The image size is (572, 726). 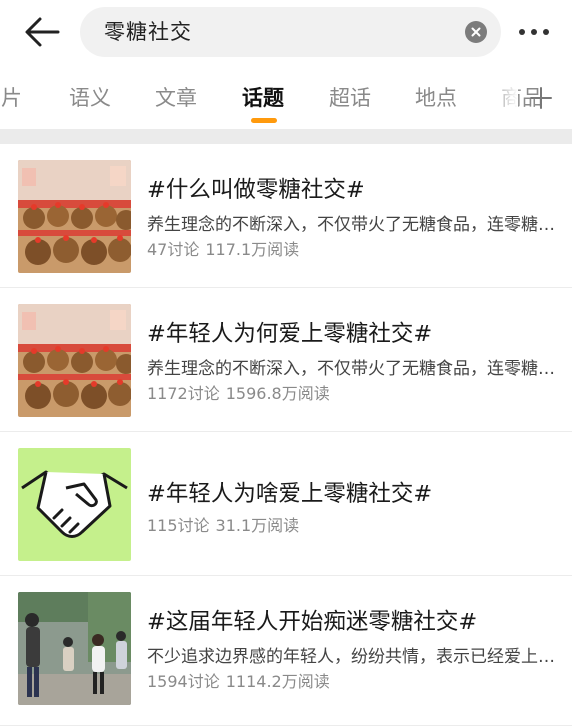 I want to click on top-bar: 零糖社交, so click(x=286, y=32).